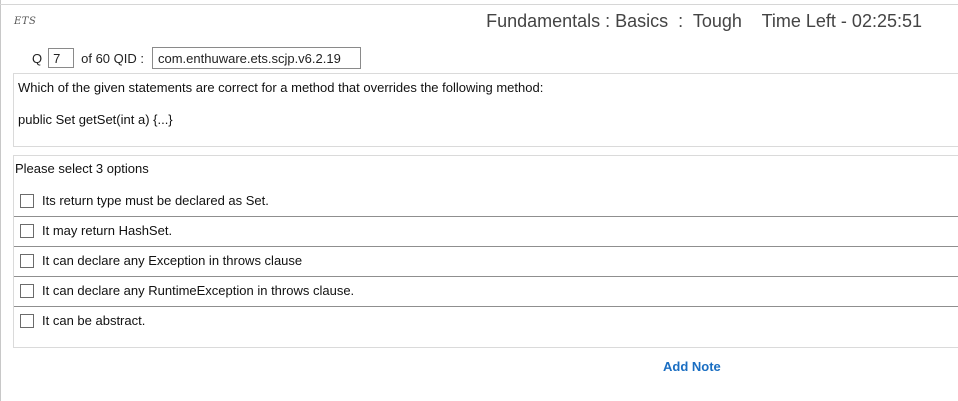 The height and width of the screenshot is (401, 958). I want to click on window-left-border, so click(0, 200).